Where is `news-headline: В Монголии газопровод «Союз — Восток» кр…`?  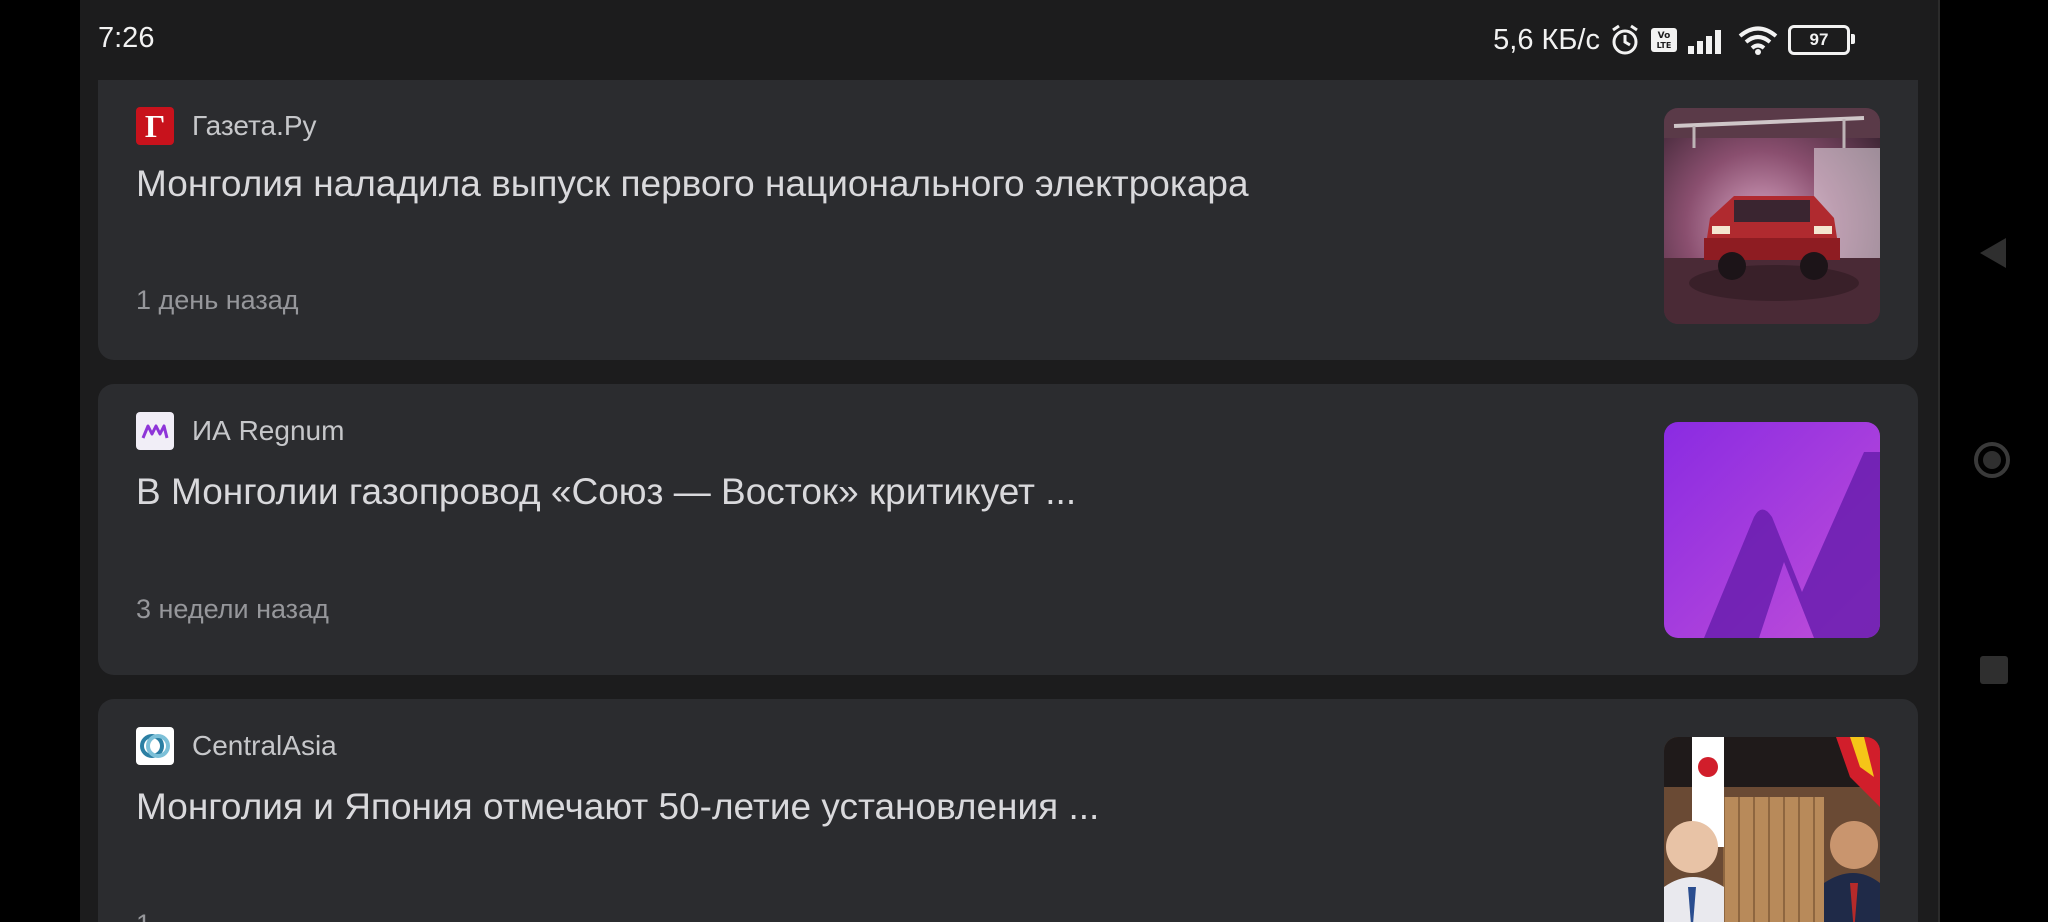 news-headline: В Монголии газопровод «Союз — Восток» кр… is located at coordinates (606, 492).